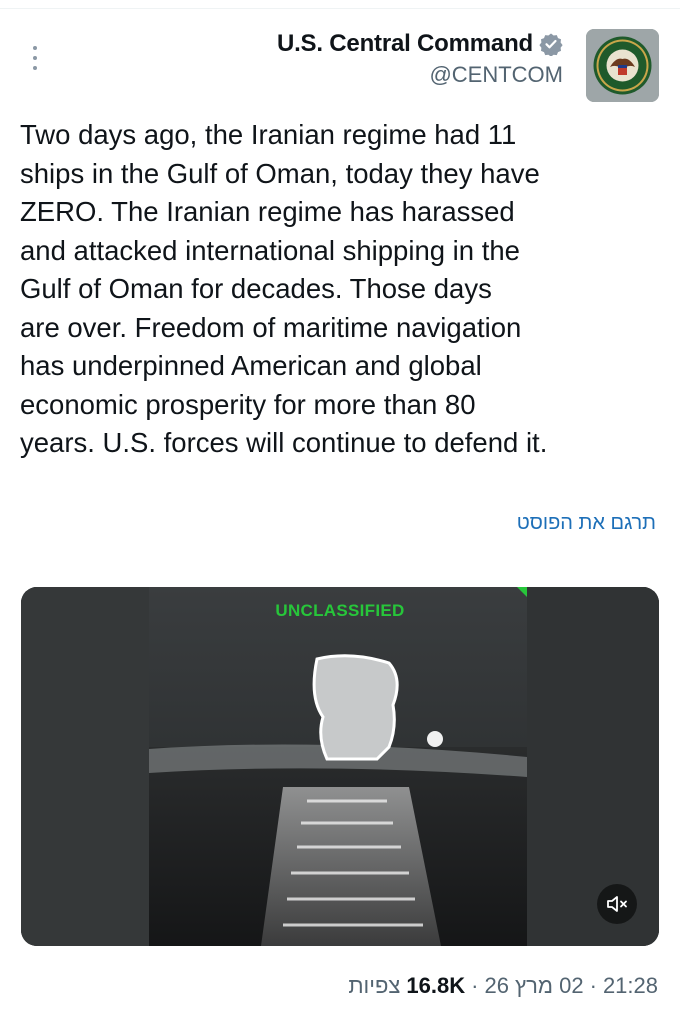  What do you see at coordinates (420, 59) in the screenshot?
I see `author-block: U.S. Central Command @CENTCOM` at bounding box center [420, 59].